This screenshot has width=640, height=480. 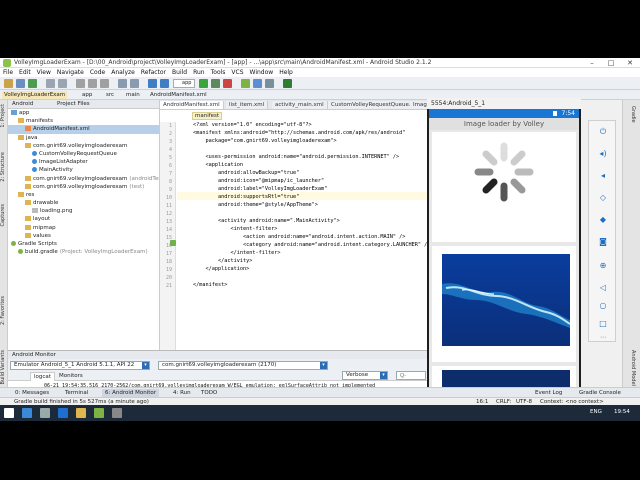 I want to click on zoom-icon: ⊕, so click(x=603, y=266).